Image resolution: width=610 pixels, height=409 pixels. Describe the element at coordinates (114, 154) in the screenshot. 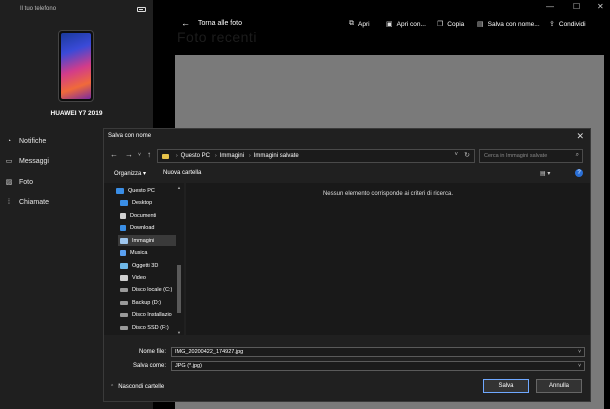

I see `back-arrow-icon: ←` at that location.